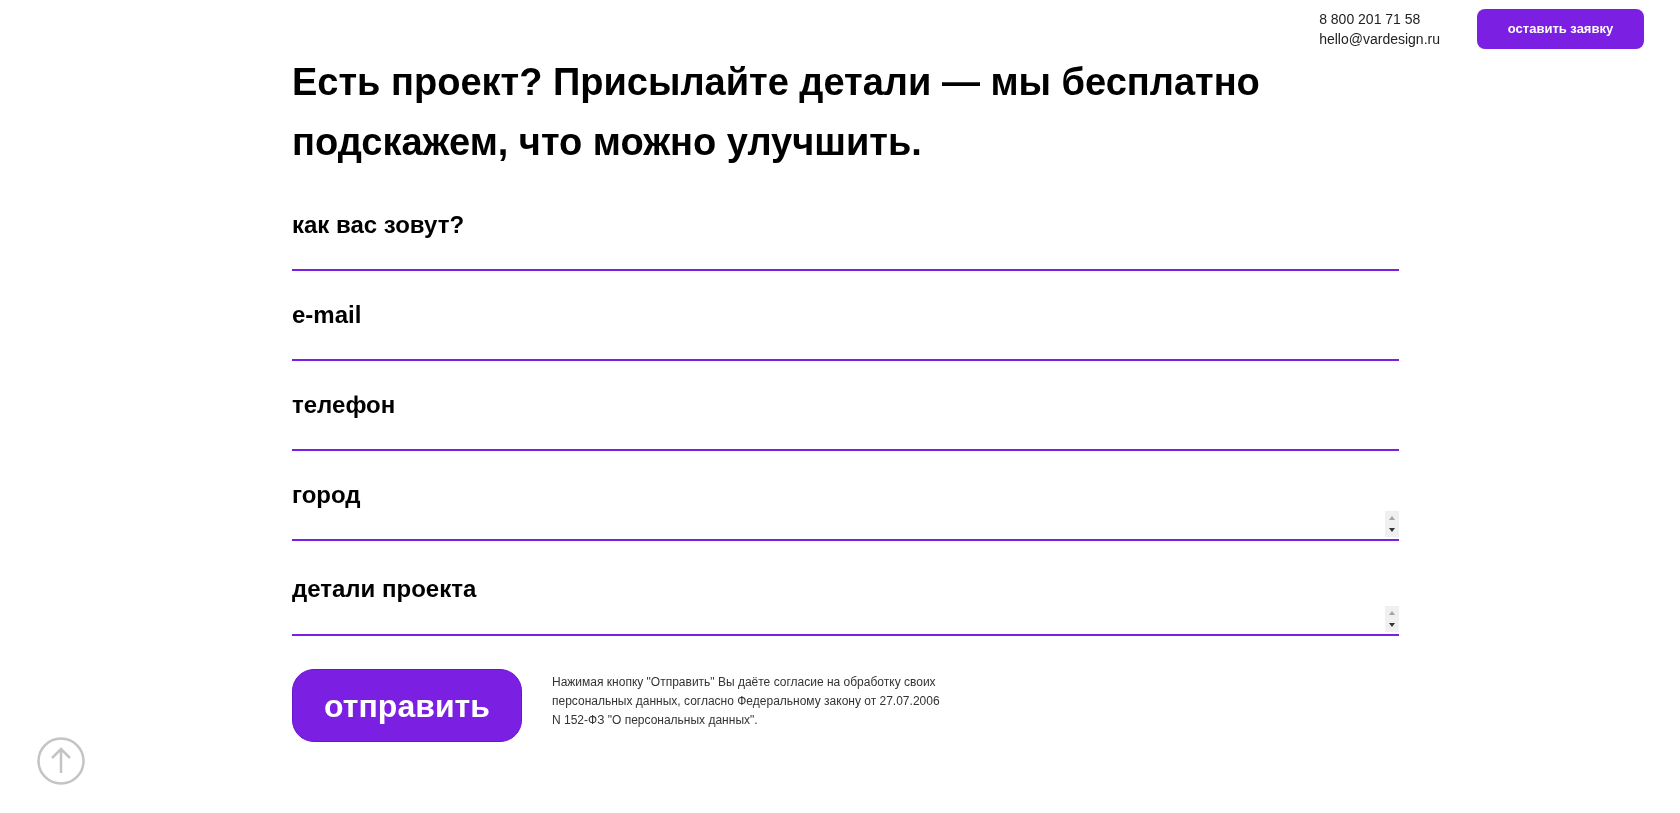 The image size is (1680, 813). I want to click on phone-link: 8 800 201 71 58, so click(1370, 19).